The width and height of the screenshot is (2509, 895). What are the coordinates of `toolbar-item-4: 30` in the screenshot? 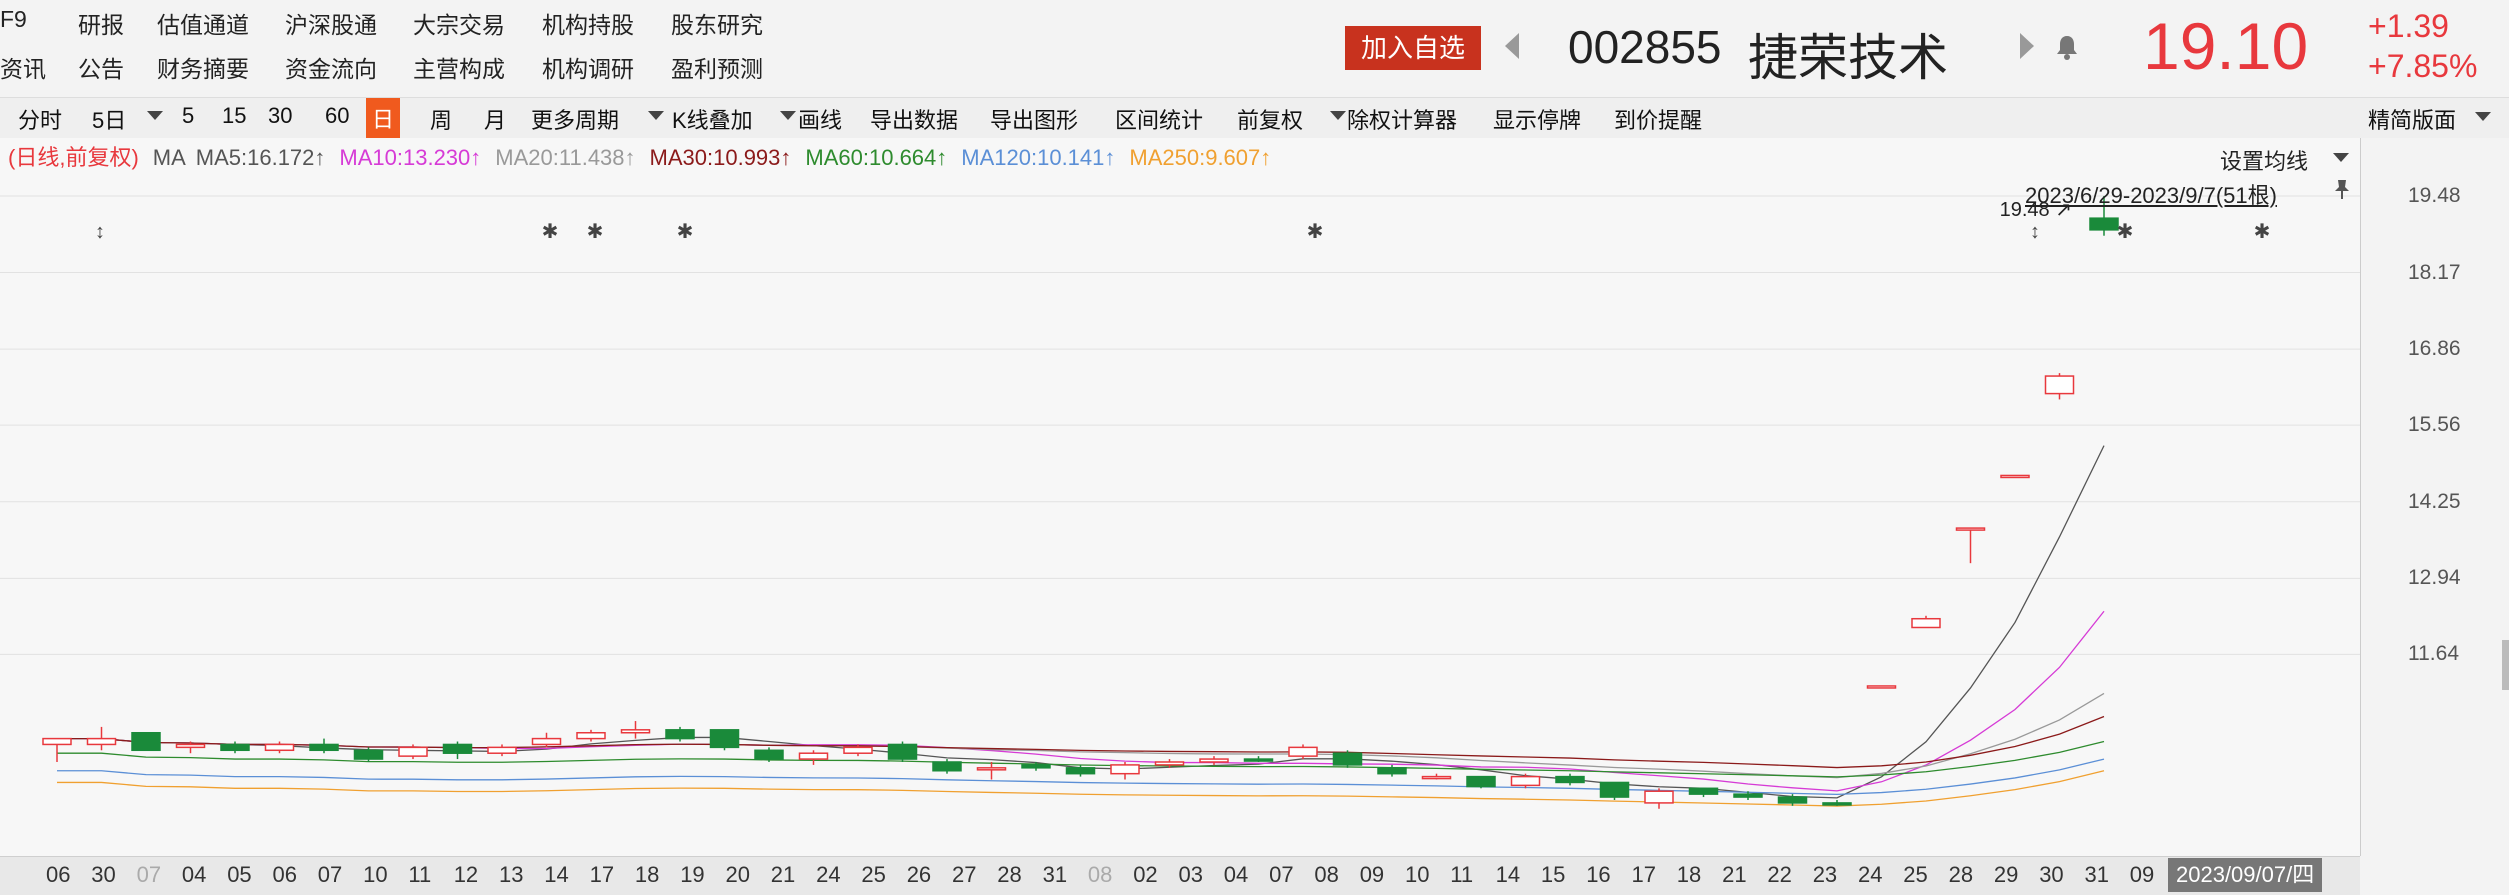 It's located at (280, 116).